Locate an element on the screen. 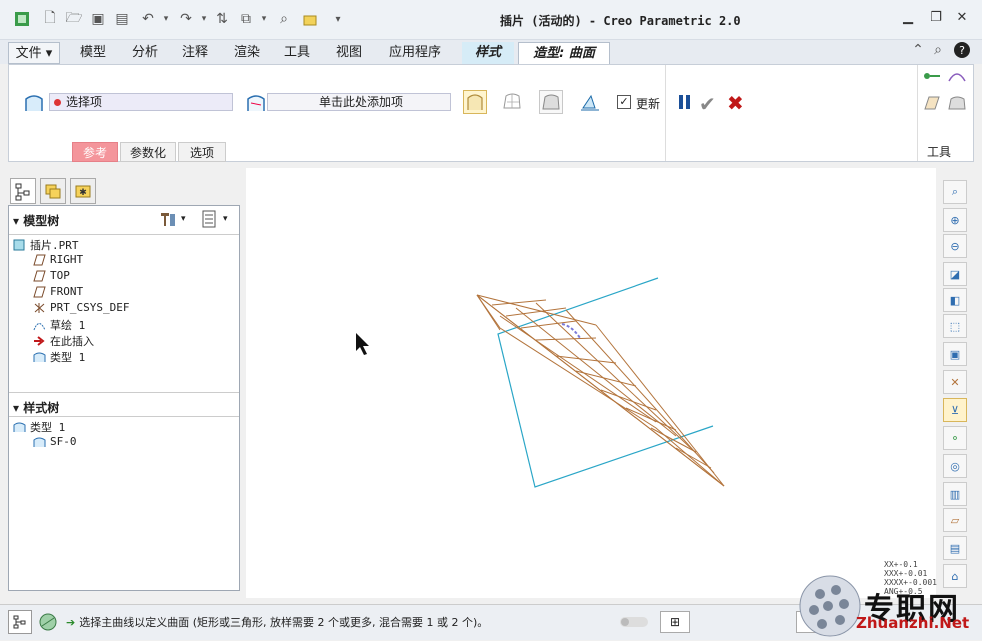 This screenshot has width=982, height=641. tree-item-top: TOP is located at coordinates (51, 275).